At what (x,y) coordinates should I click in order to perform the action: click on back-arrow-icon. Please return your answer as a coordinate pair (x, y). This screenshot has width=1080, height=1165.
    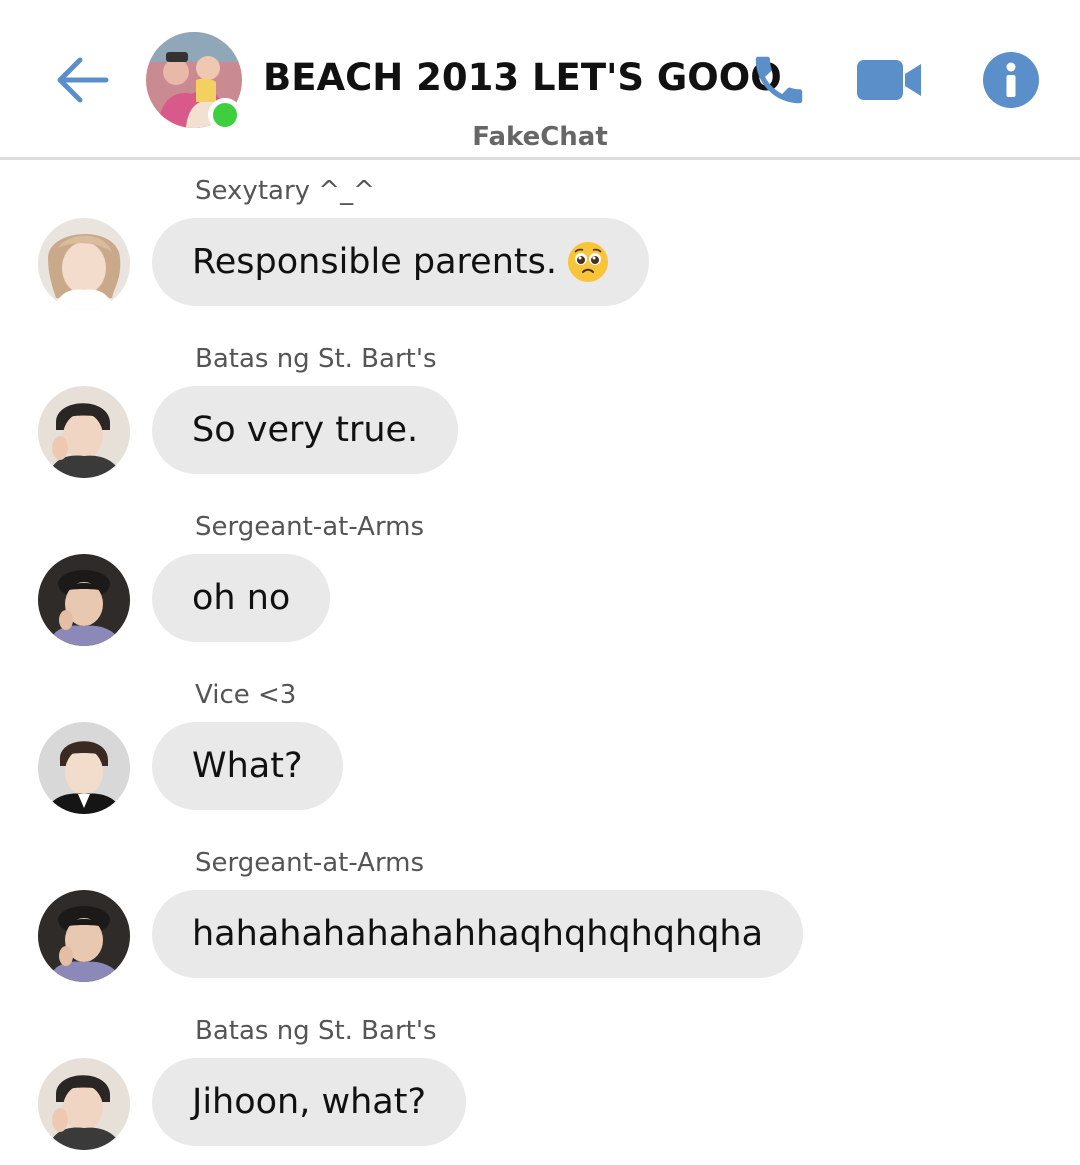
    Looking at the image, I should click on (82, 80).